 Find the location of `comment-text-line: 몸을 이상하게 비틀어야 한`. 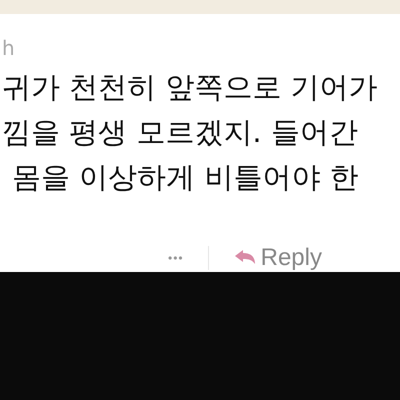

comment-text-line: 몸을 이상하게 비틀어야 한 is located at coordinates (185, 177).